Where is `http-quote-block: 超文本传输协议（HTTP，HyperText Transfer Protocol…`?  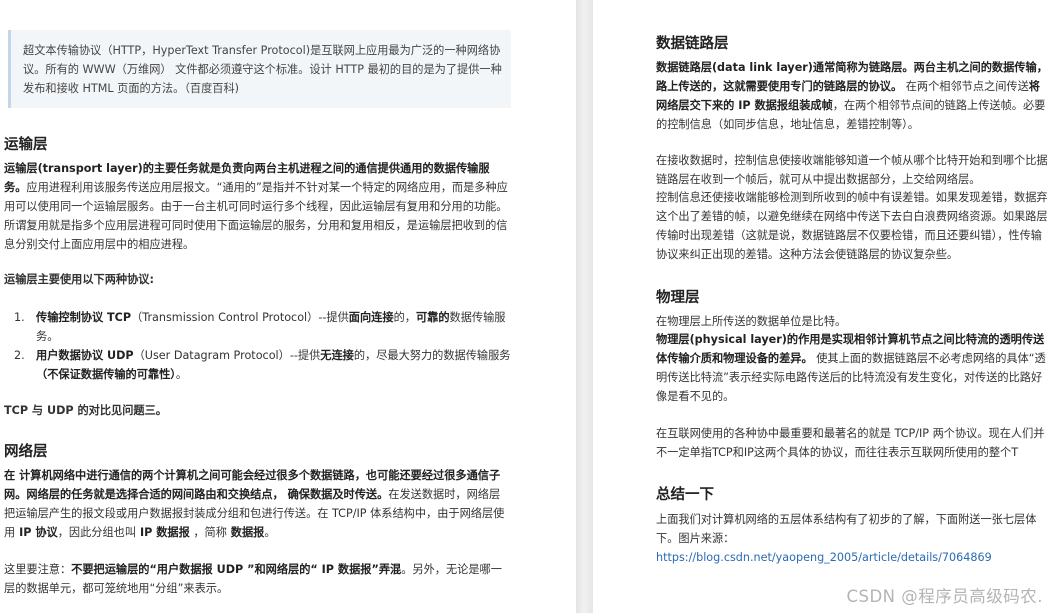 http-quote-block: 超文本传输协议（HTTP，HyperText Transfer Protocol… is located at coordinates (259, 69).